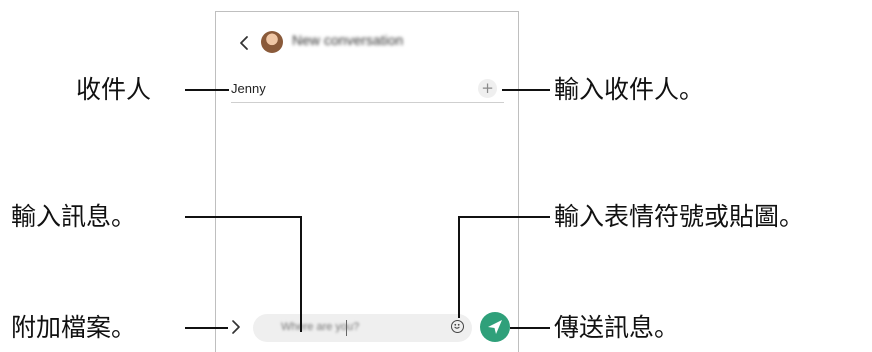 This screenshot has width=872, height=352. I want to click on callout-line-enter-emoji-v, so click(459, 267).